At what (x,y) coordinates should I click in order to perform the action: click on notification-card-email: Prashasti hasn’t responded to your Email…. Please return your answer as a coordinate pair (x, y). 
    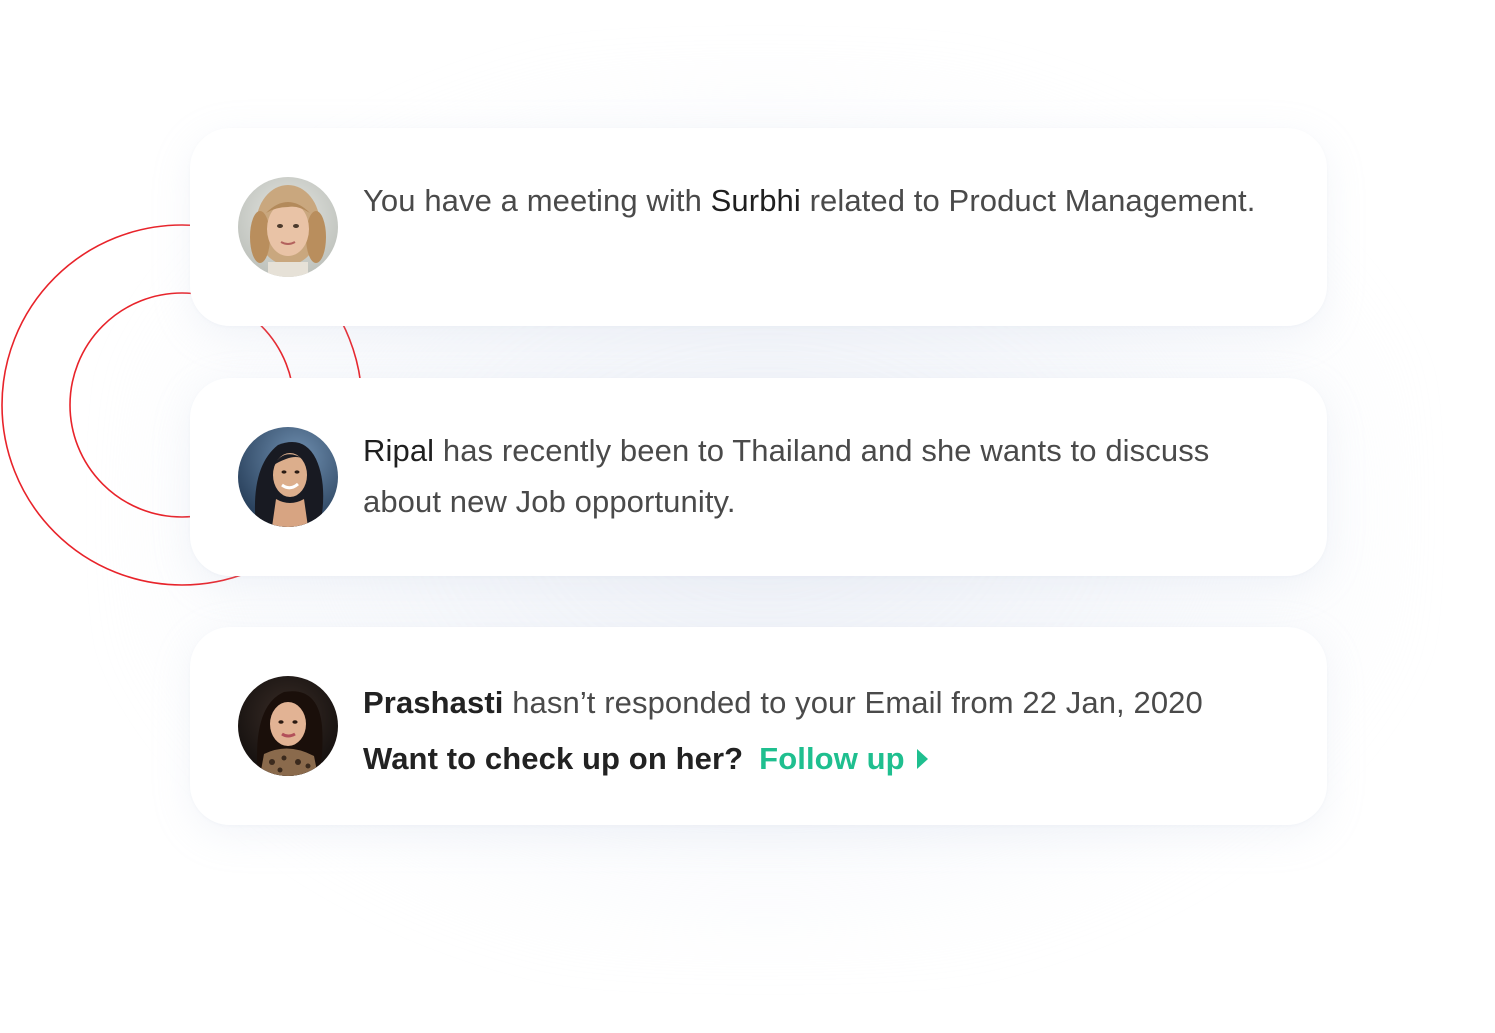
    Looking at the image, I should click on (758, 726).